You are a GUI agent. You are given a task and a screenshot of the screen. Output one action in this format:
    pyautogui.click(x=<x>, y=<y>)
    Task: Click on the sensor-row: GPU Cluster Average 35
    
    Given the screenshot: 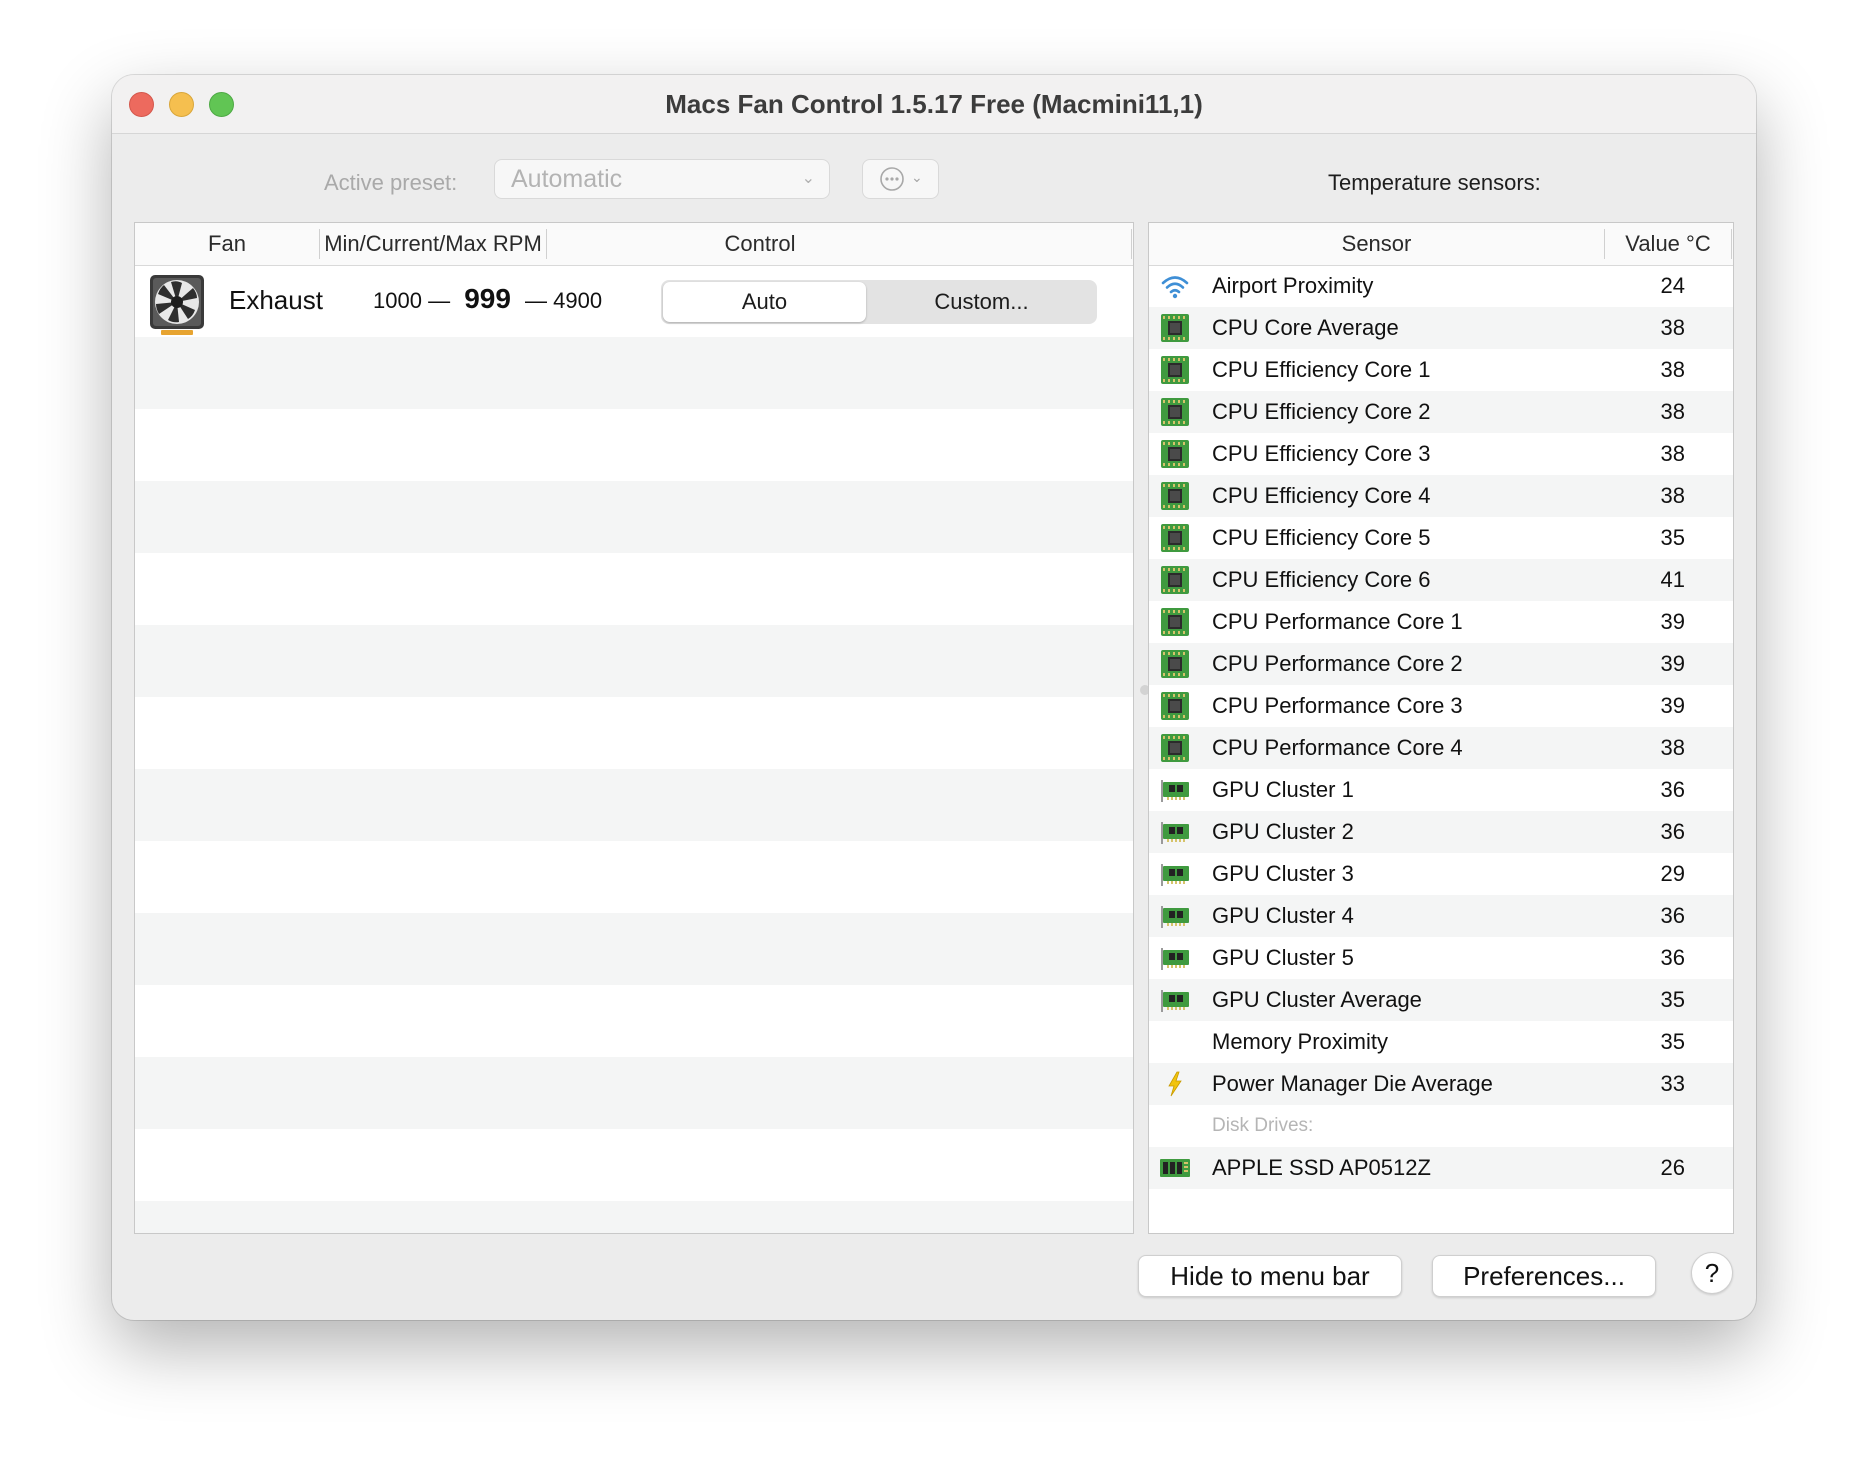 What is the action you would take?
    pyautogui.click(x=1441, y=1000)
    